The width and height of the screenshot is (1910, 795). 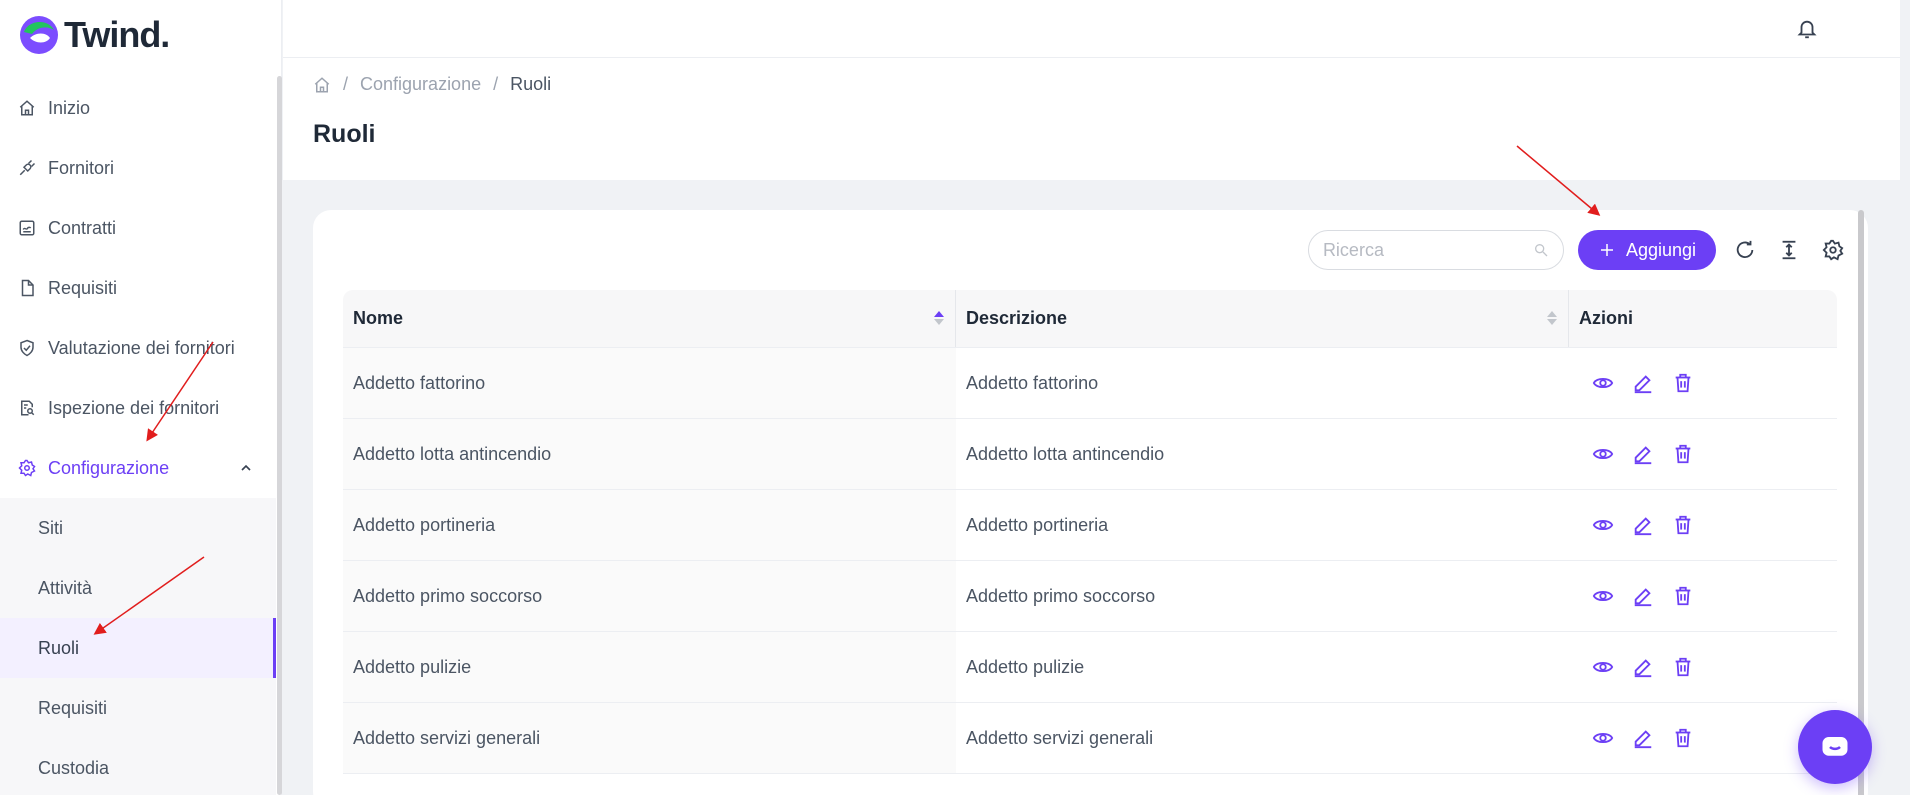 I want to click on table-row: Addetto fattorino Addetto fattorino, so click(x=1090, y=383).